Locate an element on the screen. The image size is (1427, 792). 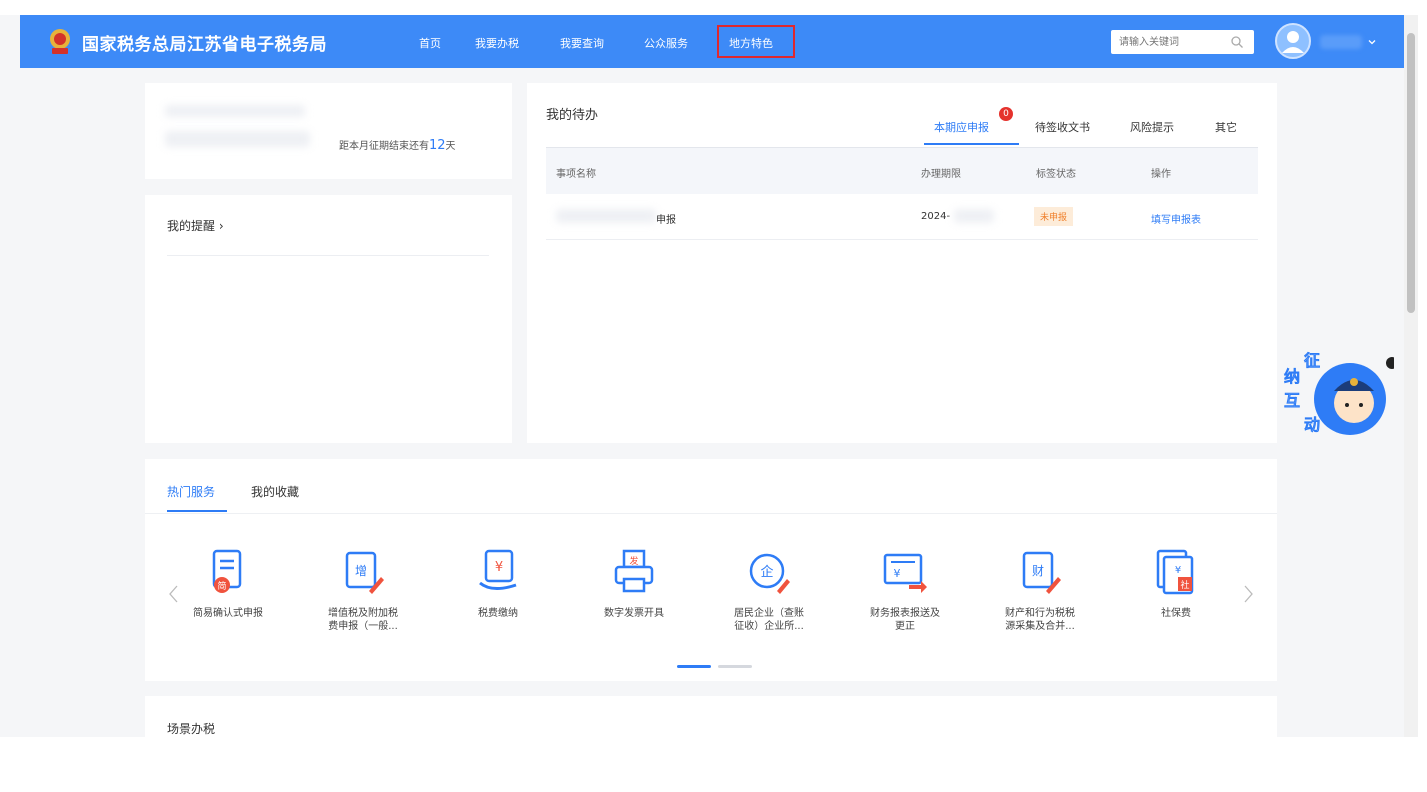
fill-form-link: 填写申报表 is located at coordinates (1176, 218).